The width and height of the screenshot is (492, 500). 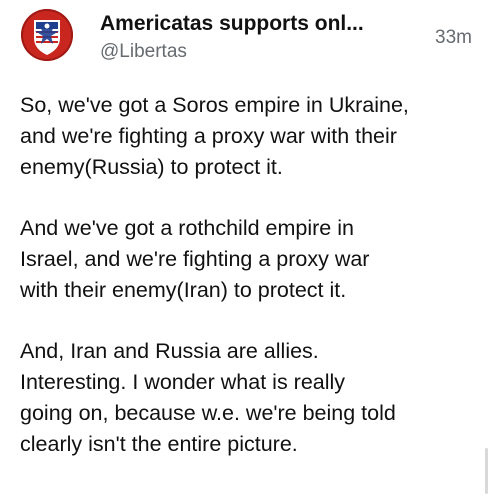 What do you see at coordinates (453, 38) in the screenshot?
I see `post-timestamp: 33m` at bounding box center [453, 38].